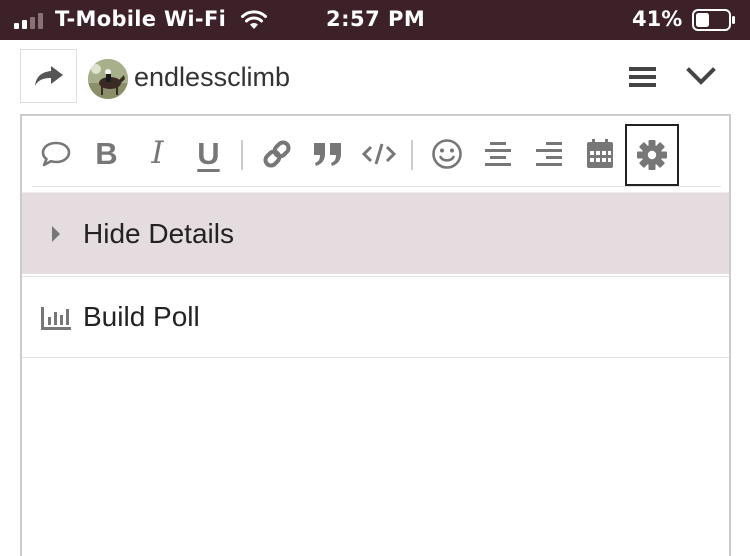 This screenshot has width=750, height=556. I want to click on align-center-icon, so click(497, 153).